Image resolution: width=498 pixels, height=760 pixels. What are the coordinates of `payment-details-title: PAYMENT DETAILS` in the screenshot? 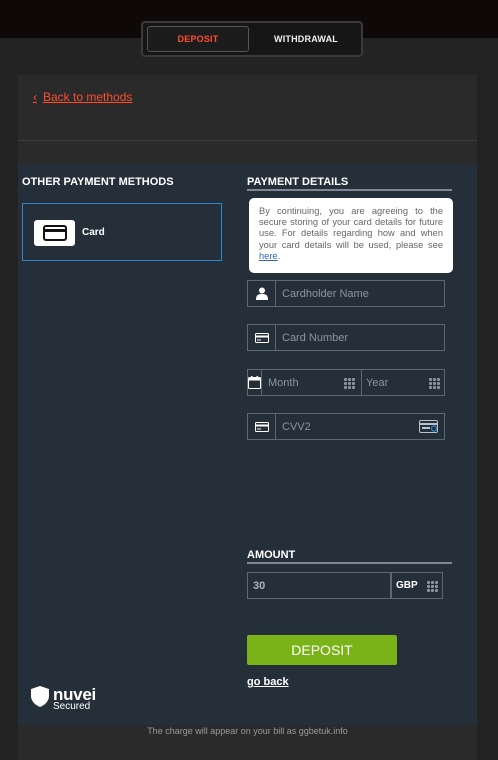 It's located at (298, 182).